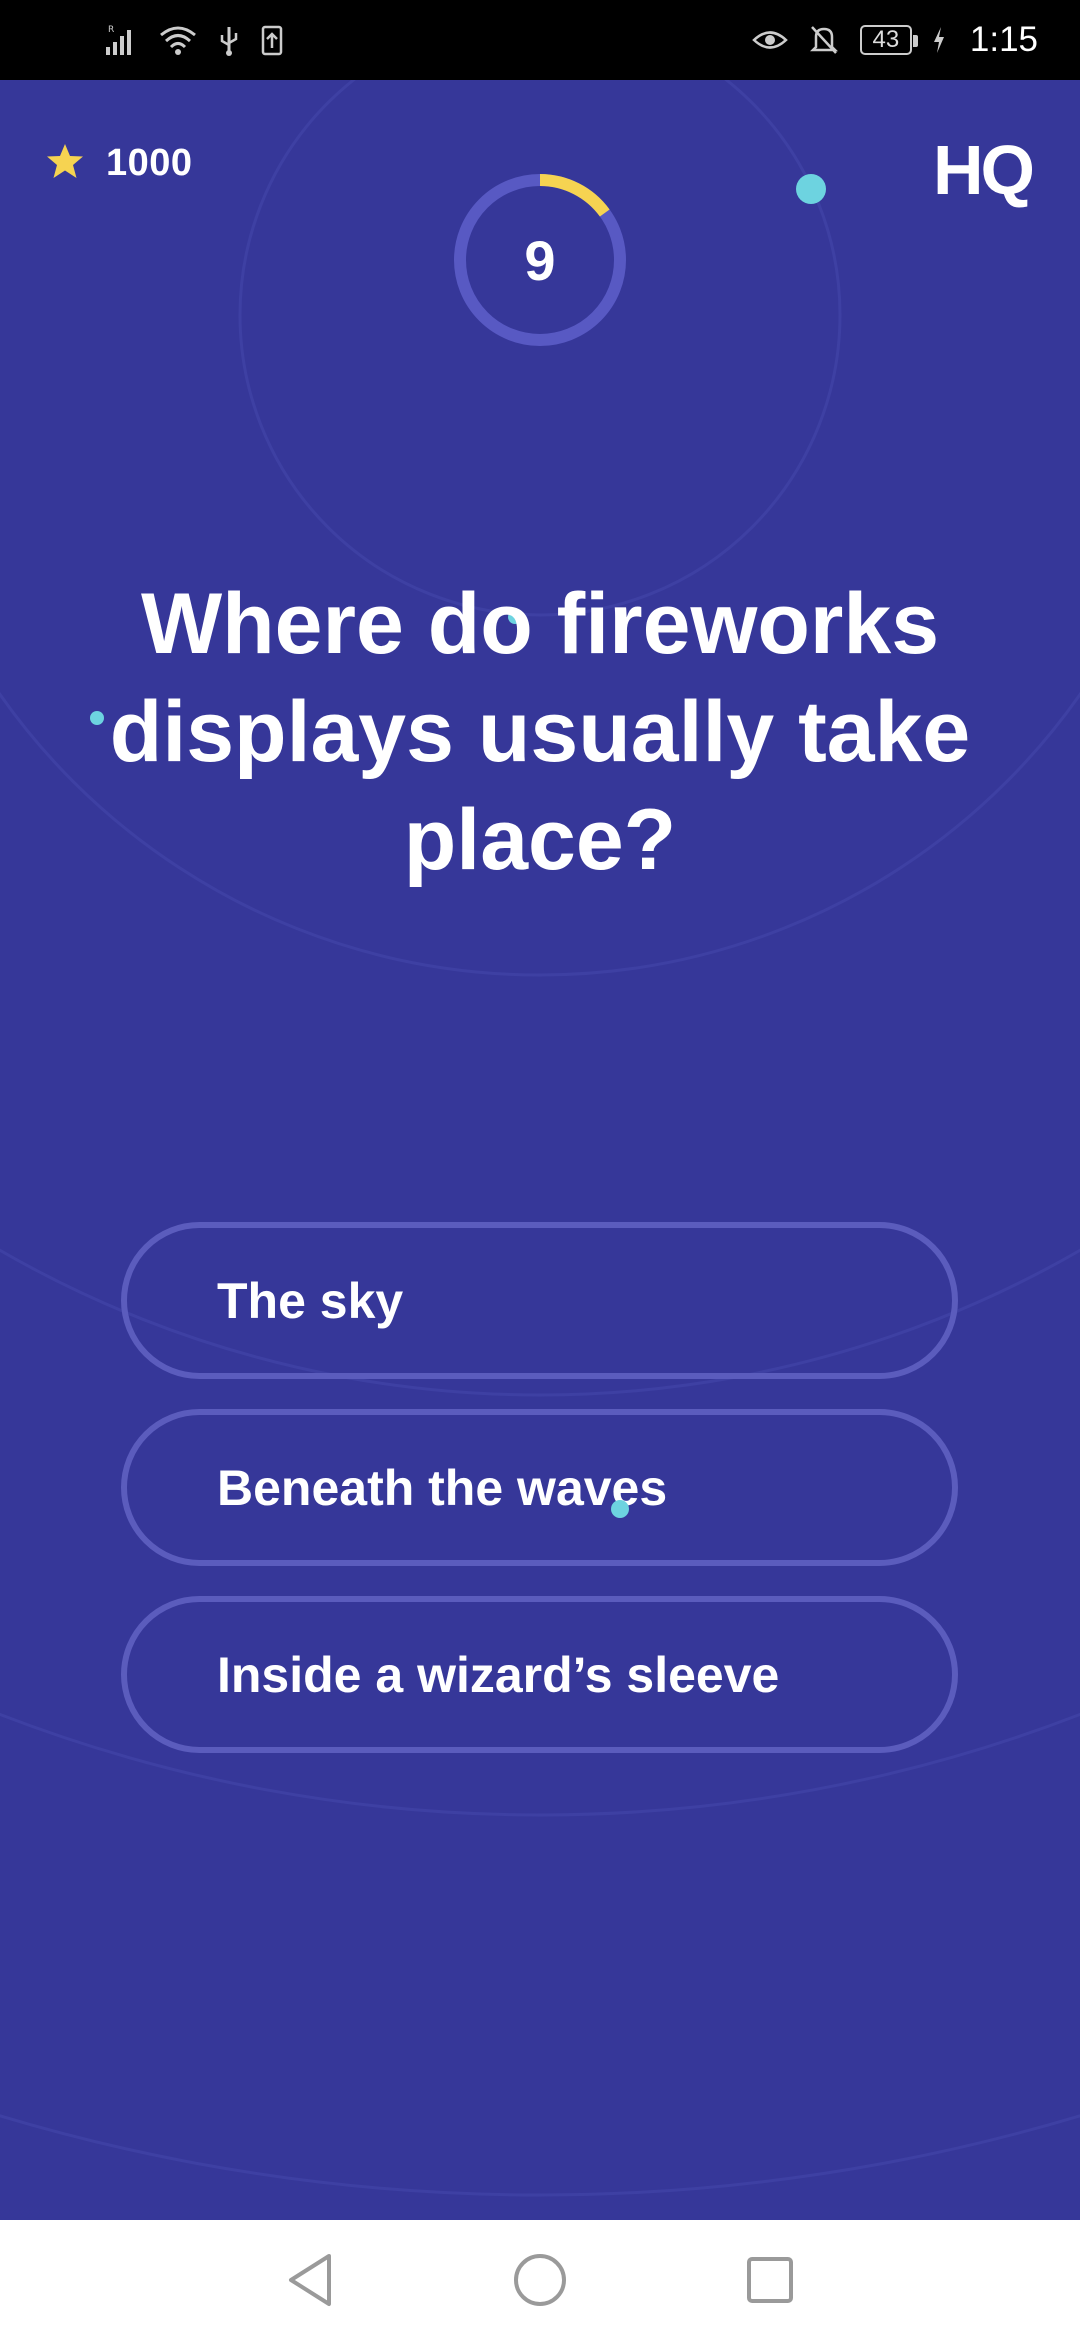  I want to click on answer-label: Beneath the waves, so click(442, 1487).